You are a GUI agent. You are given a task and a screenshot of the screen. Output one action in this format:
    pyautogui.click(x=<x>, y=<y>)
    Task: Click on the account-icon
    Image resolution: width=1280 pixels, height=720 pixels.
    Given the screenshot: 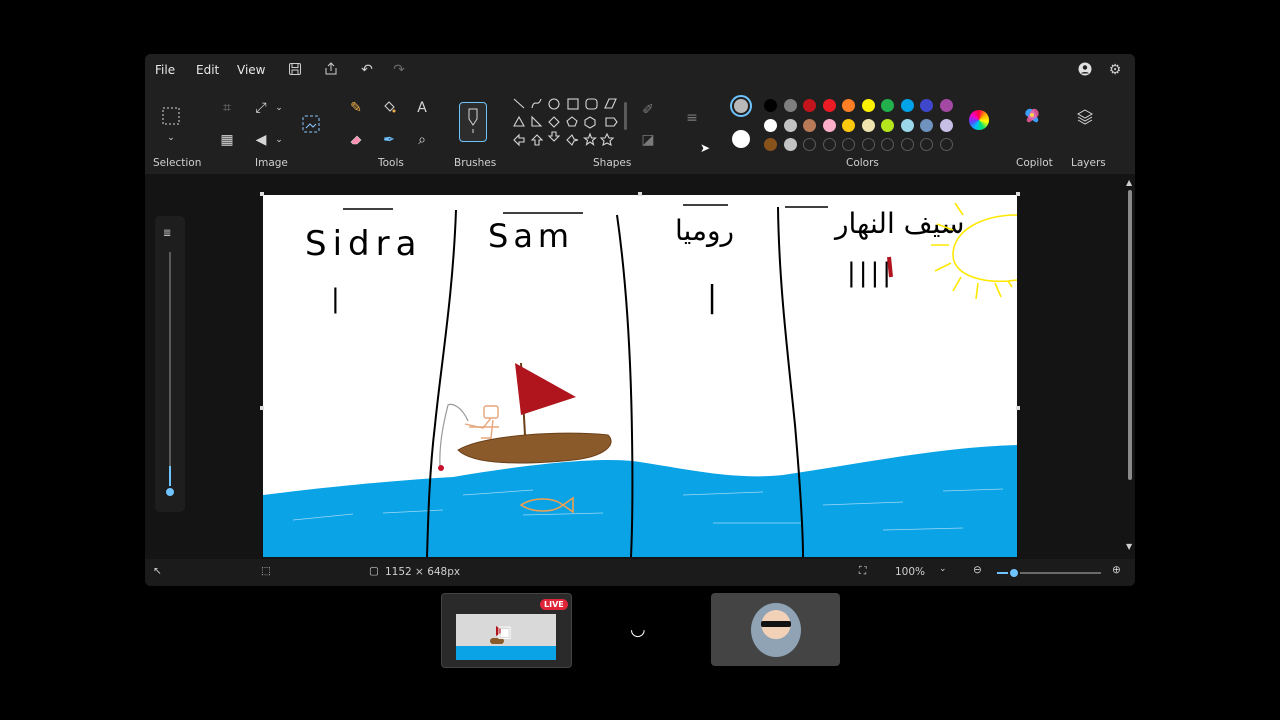 What is the action you would take?
    pyautogui.click(x=1085, y=70)
    